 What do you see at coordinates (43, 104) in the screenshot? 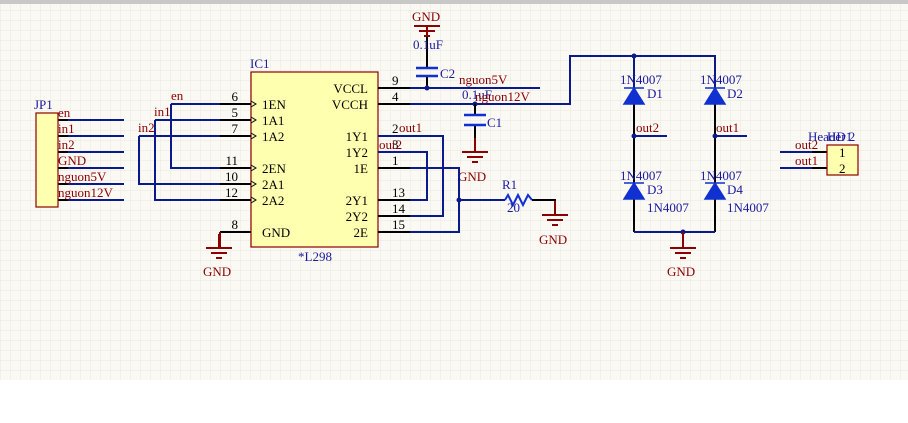
I see `jp1-designator: JP1` at bounding box center [43, 104].